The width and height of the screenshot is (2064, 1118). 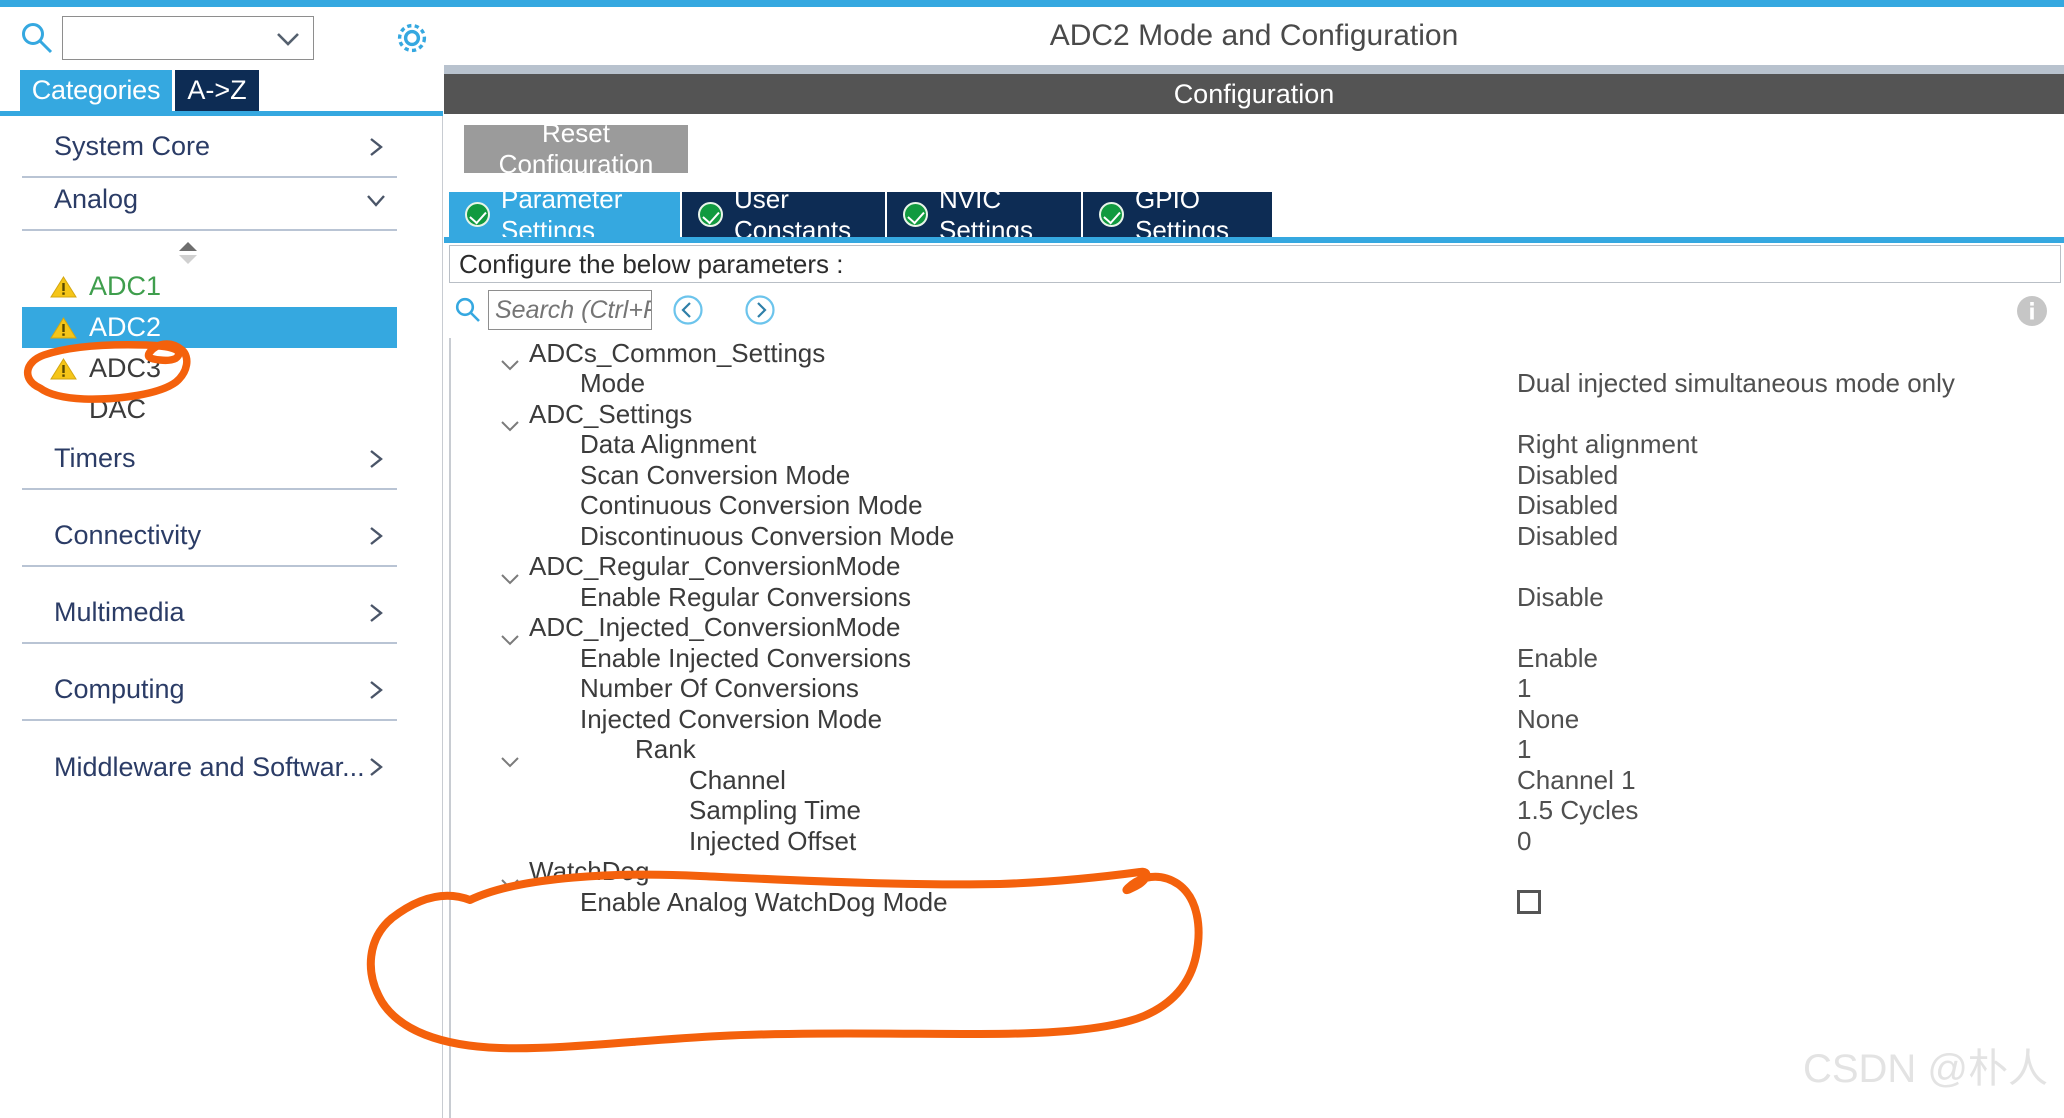 I want to click on param-value: Disable, so click(x=1560, y=597).